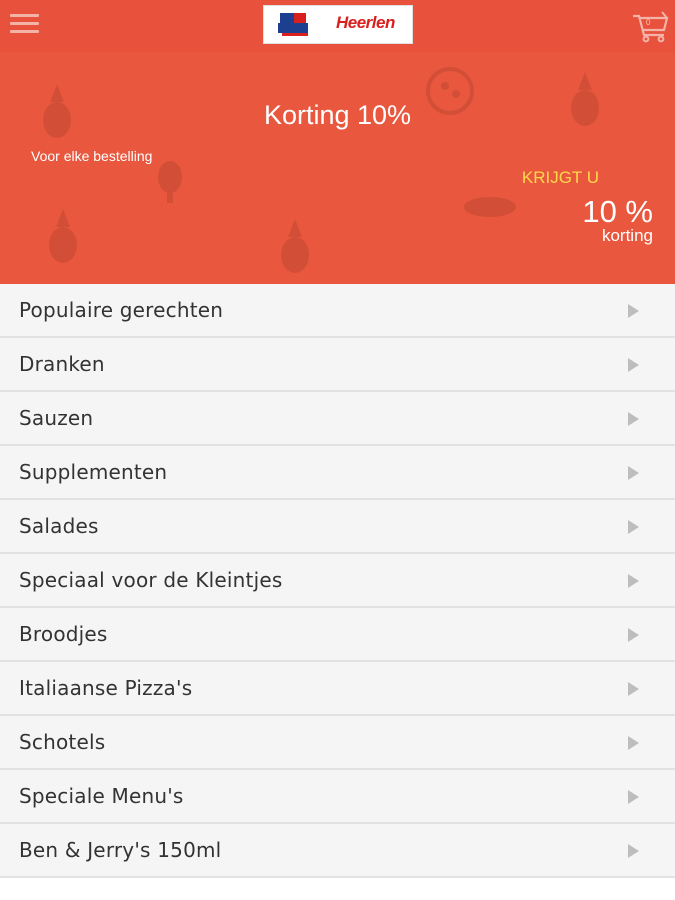 The width and height of the screenshot is (675, 900). I want to click on korting-label: korting, so click(627, 235).